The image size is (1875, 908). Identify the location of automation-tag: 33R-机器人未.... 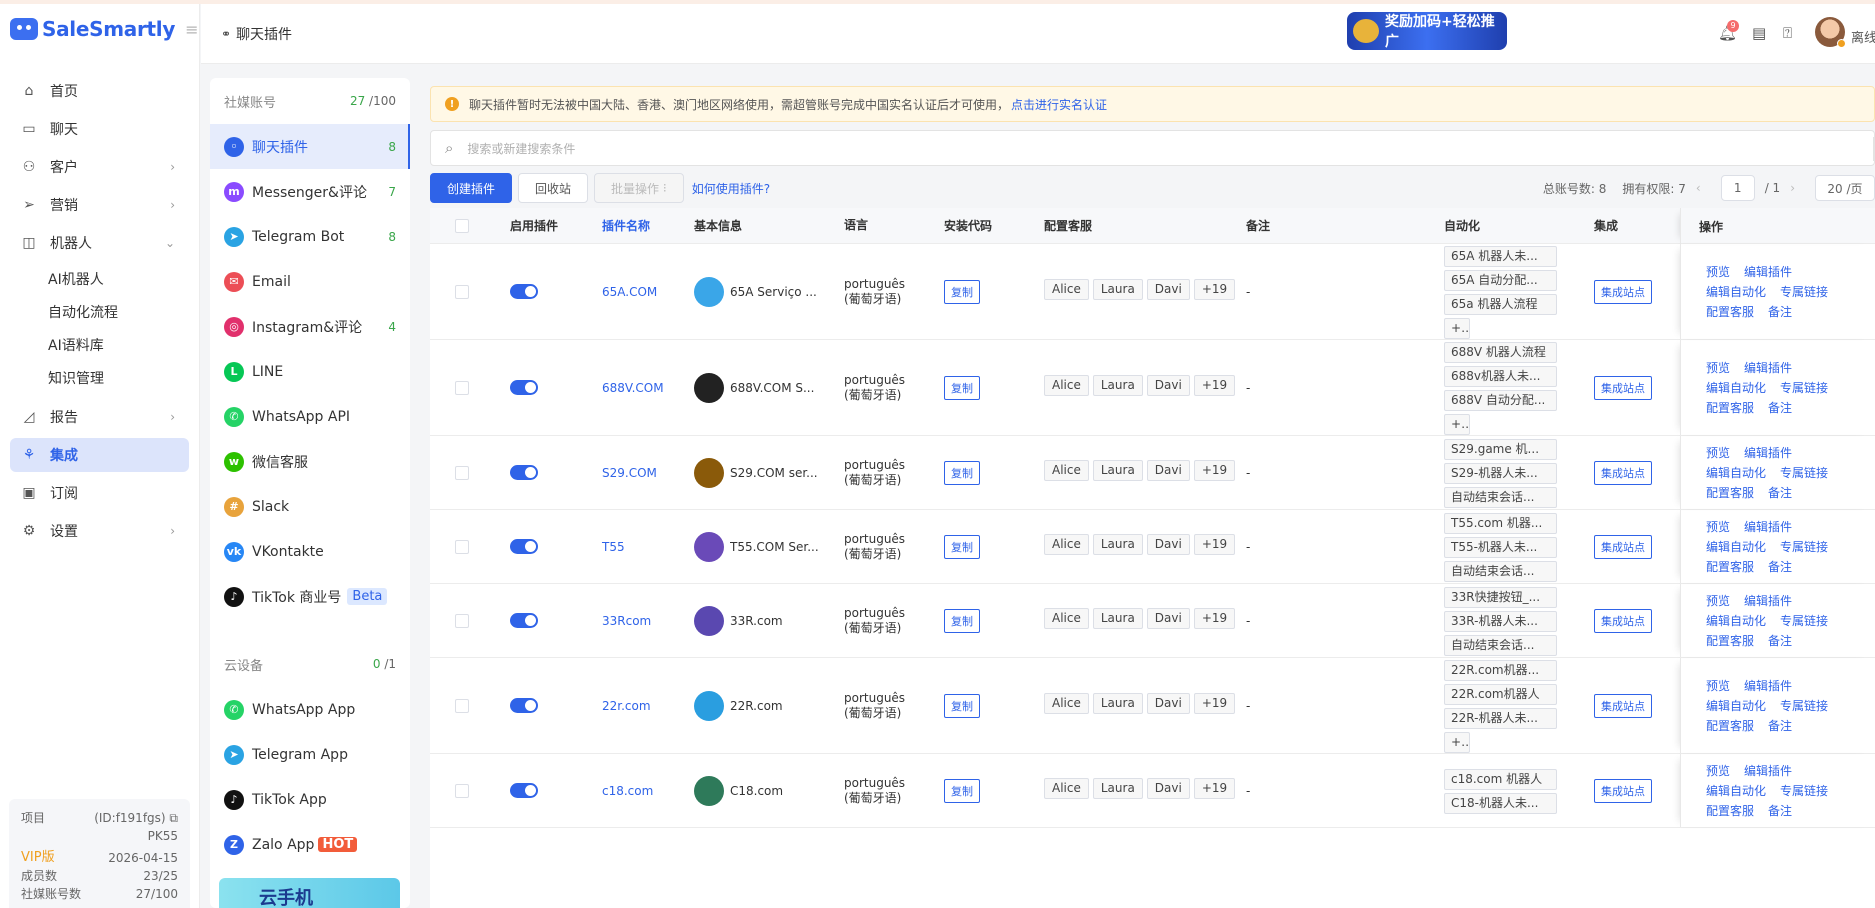
(1500, 621).